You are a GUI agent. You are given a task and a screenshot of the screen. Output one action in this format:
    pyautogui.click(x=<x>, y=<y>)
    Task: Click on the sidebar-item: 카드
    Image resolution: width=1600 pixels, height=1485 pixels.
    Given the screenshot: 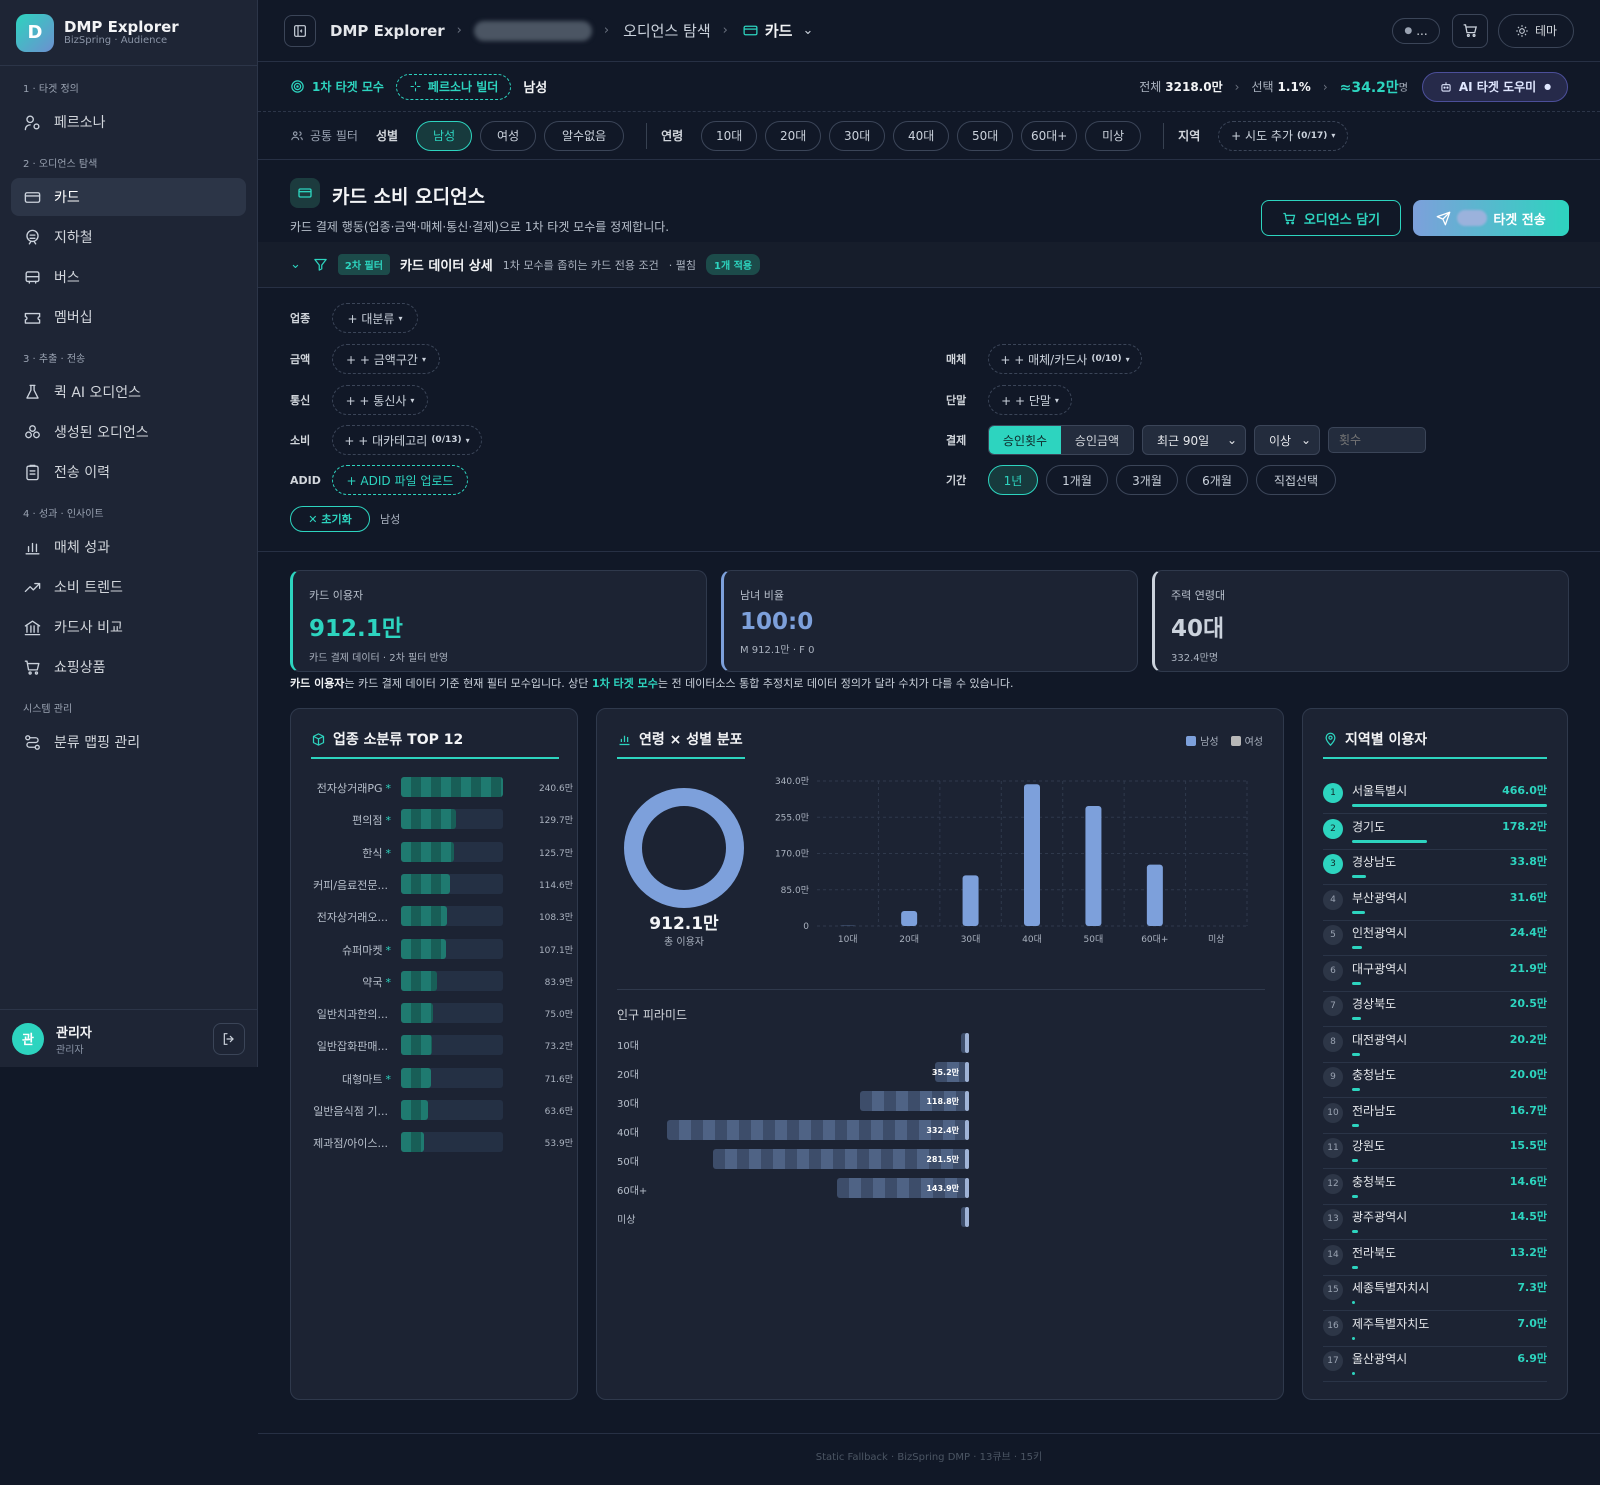 What is the action you would take?
    pyautogui.click(x=128, y=197)
    